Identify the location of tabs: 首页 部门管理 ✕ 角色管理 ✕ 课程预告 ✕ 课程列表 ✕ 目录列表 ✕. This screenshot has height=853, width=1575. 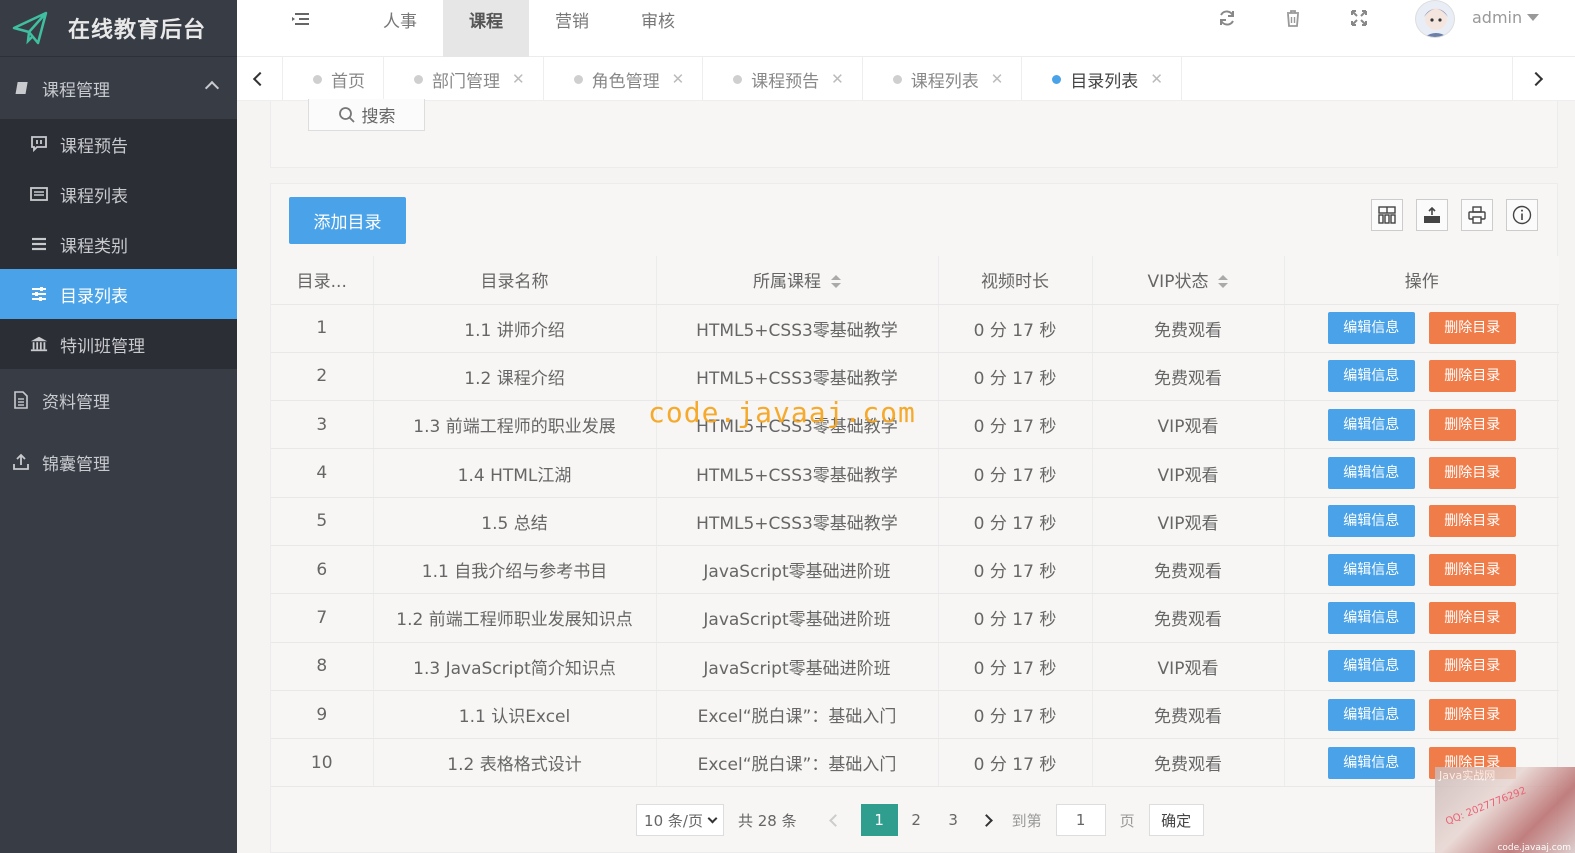
(732, 79).